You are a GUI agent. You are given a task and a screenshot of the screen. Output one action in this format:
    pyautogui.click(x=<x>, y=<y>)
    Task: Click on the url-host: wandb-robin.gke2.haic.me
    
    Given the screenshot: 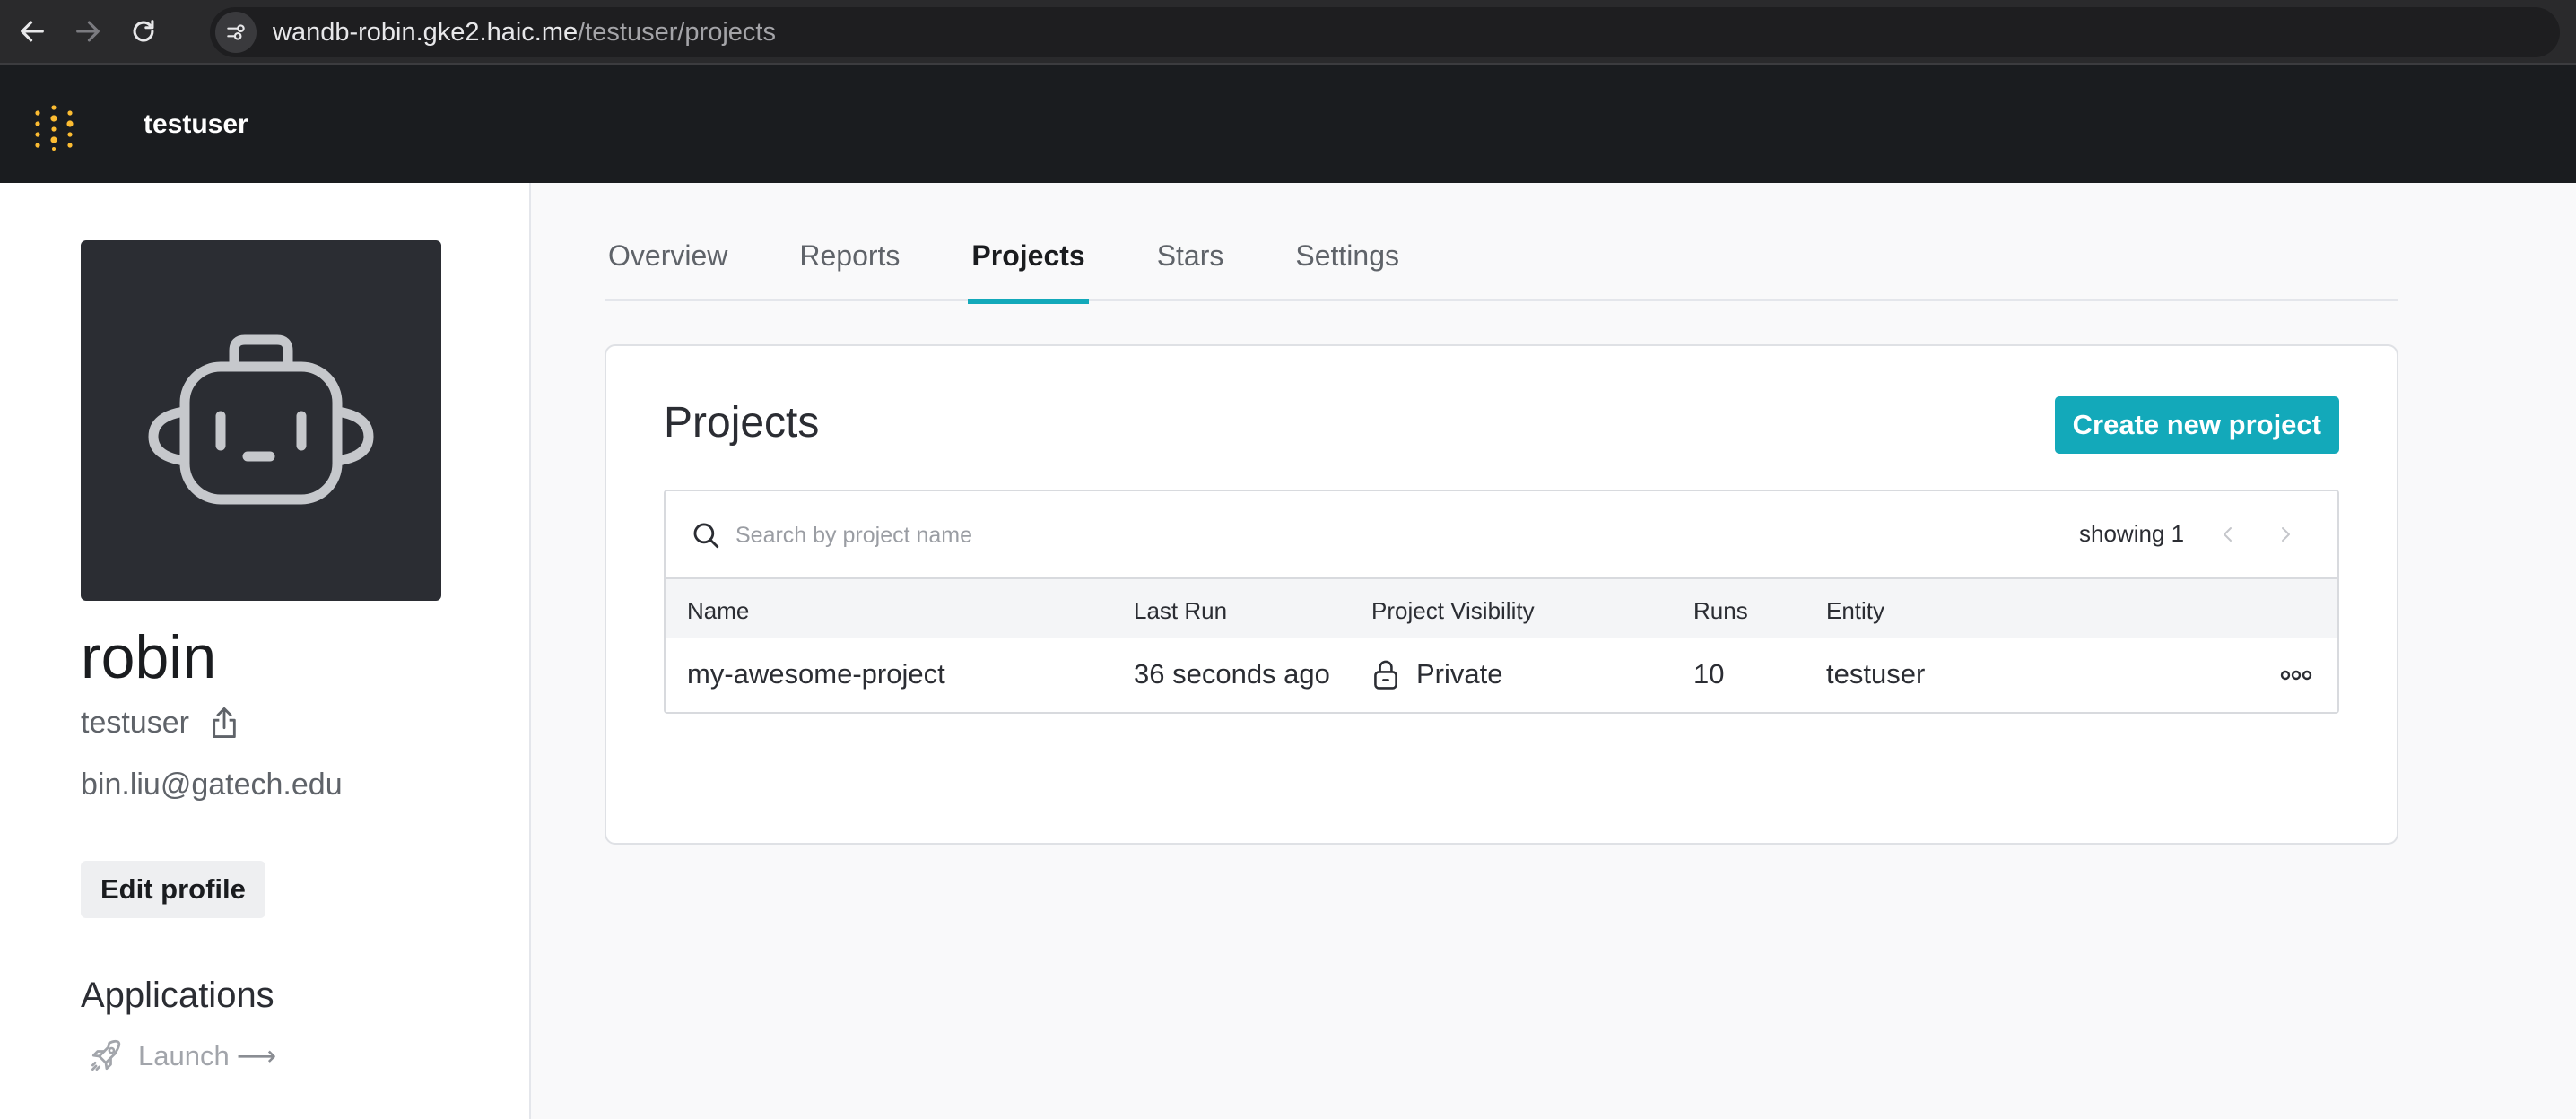 What is the action you would take?
    pyautogui.click(x=426, y=32)
    